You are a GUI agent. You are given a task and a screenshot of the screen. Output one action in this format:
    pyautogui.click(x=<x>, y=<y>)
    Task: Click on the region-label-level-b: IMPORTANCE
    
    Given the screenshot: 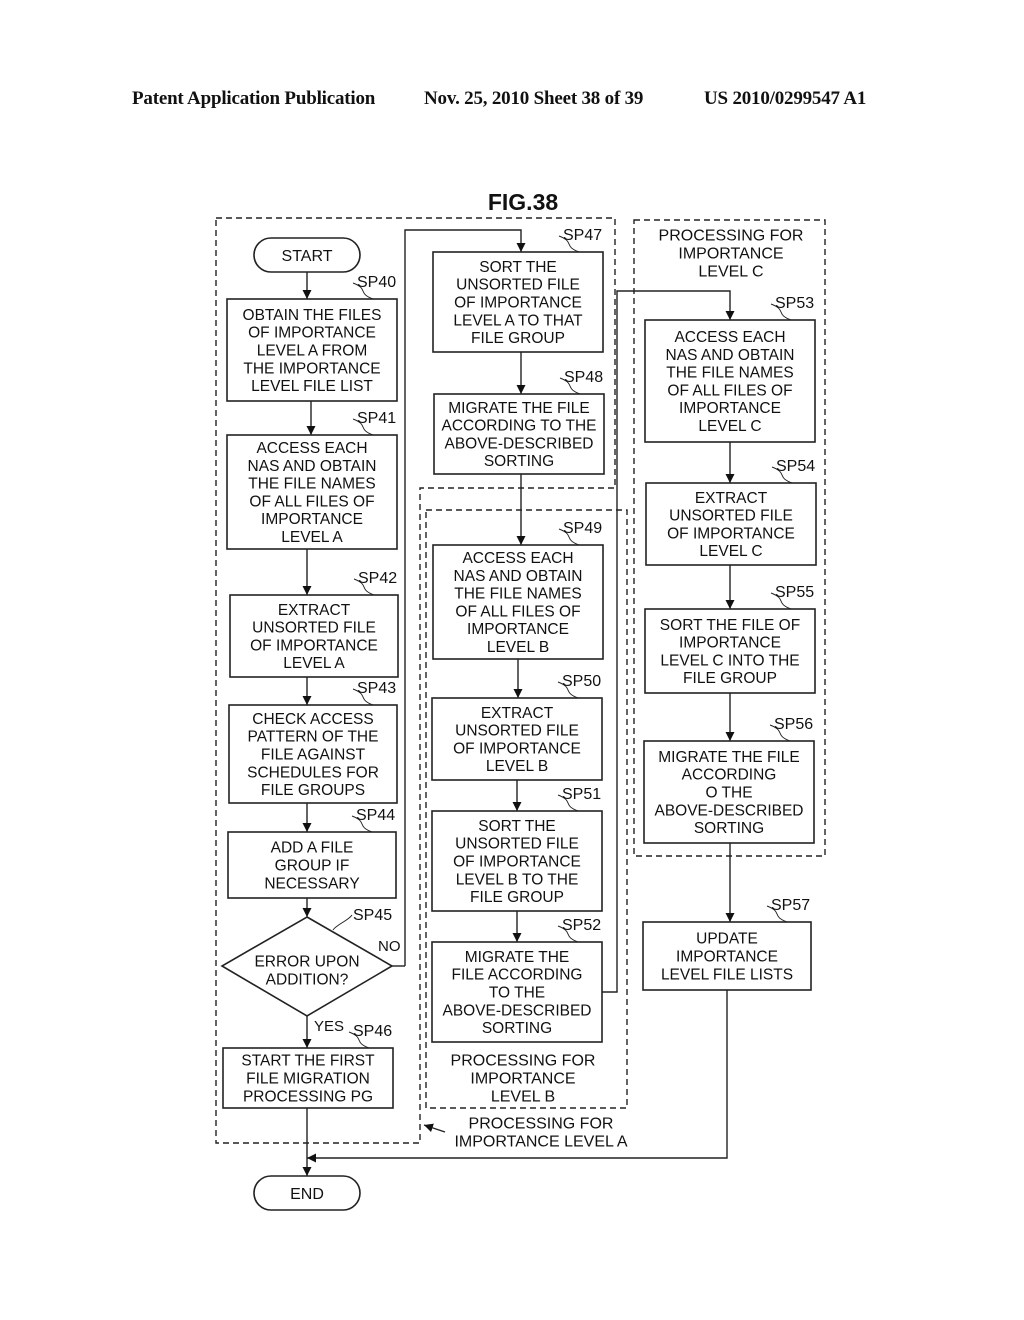 What is the action you would take?
    pyautogui.click(x=522, y=1079)
    